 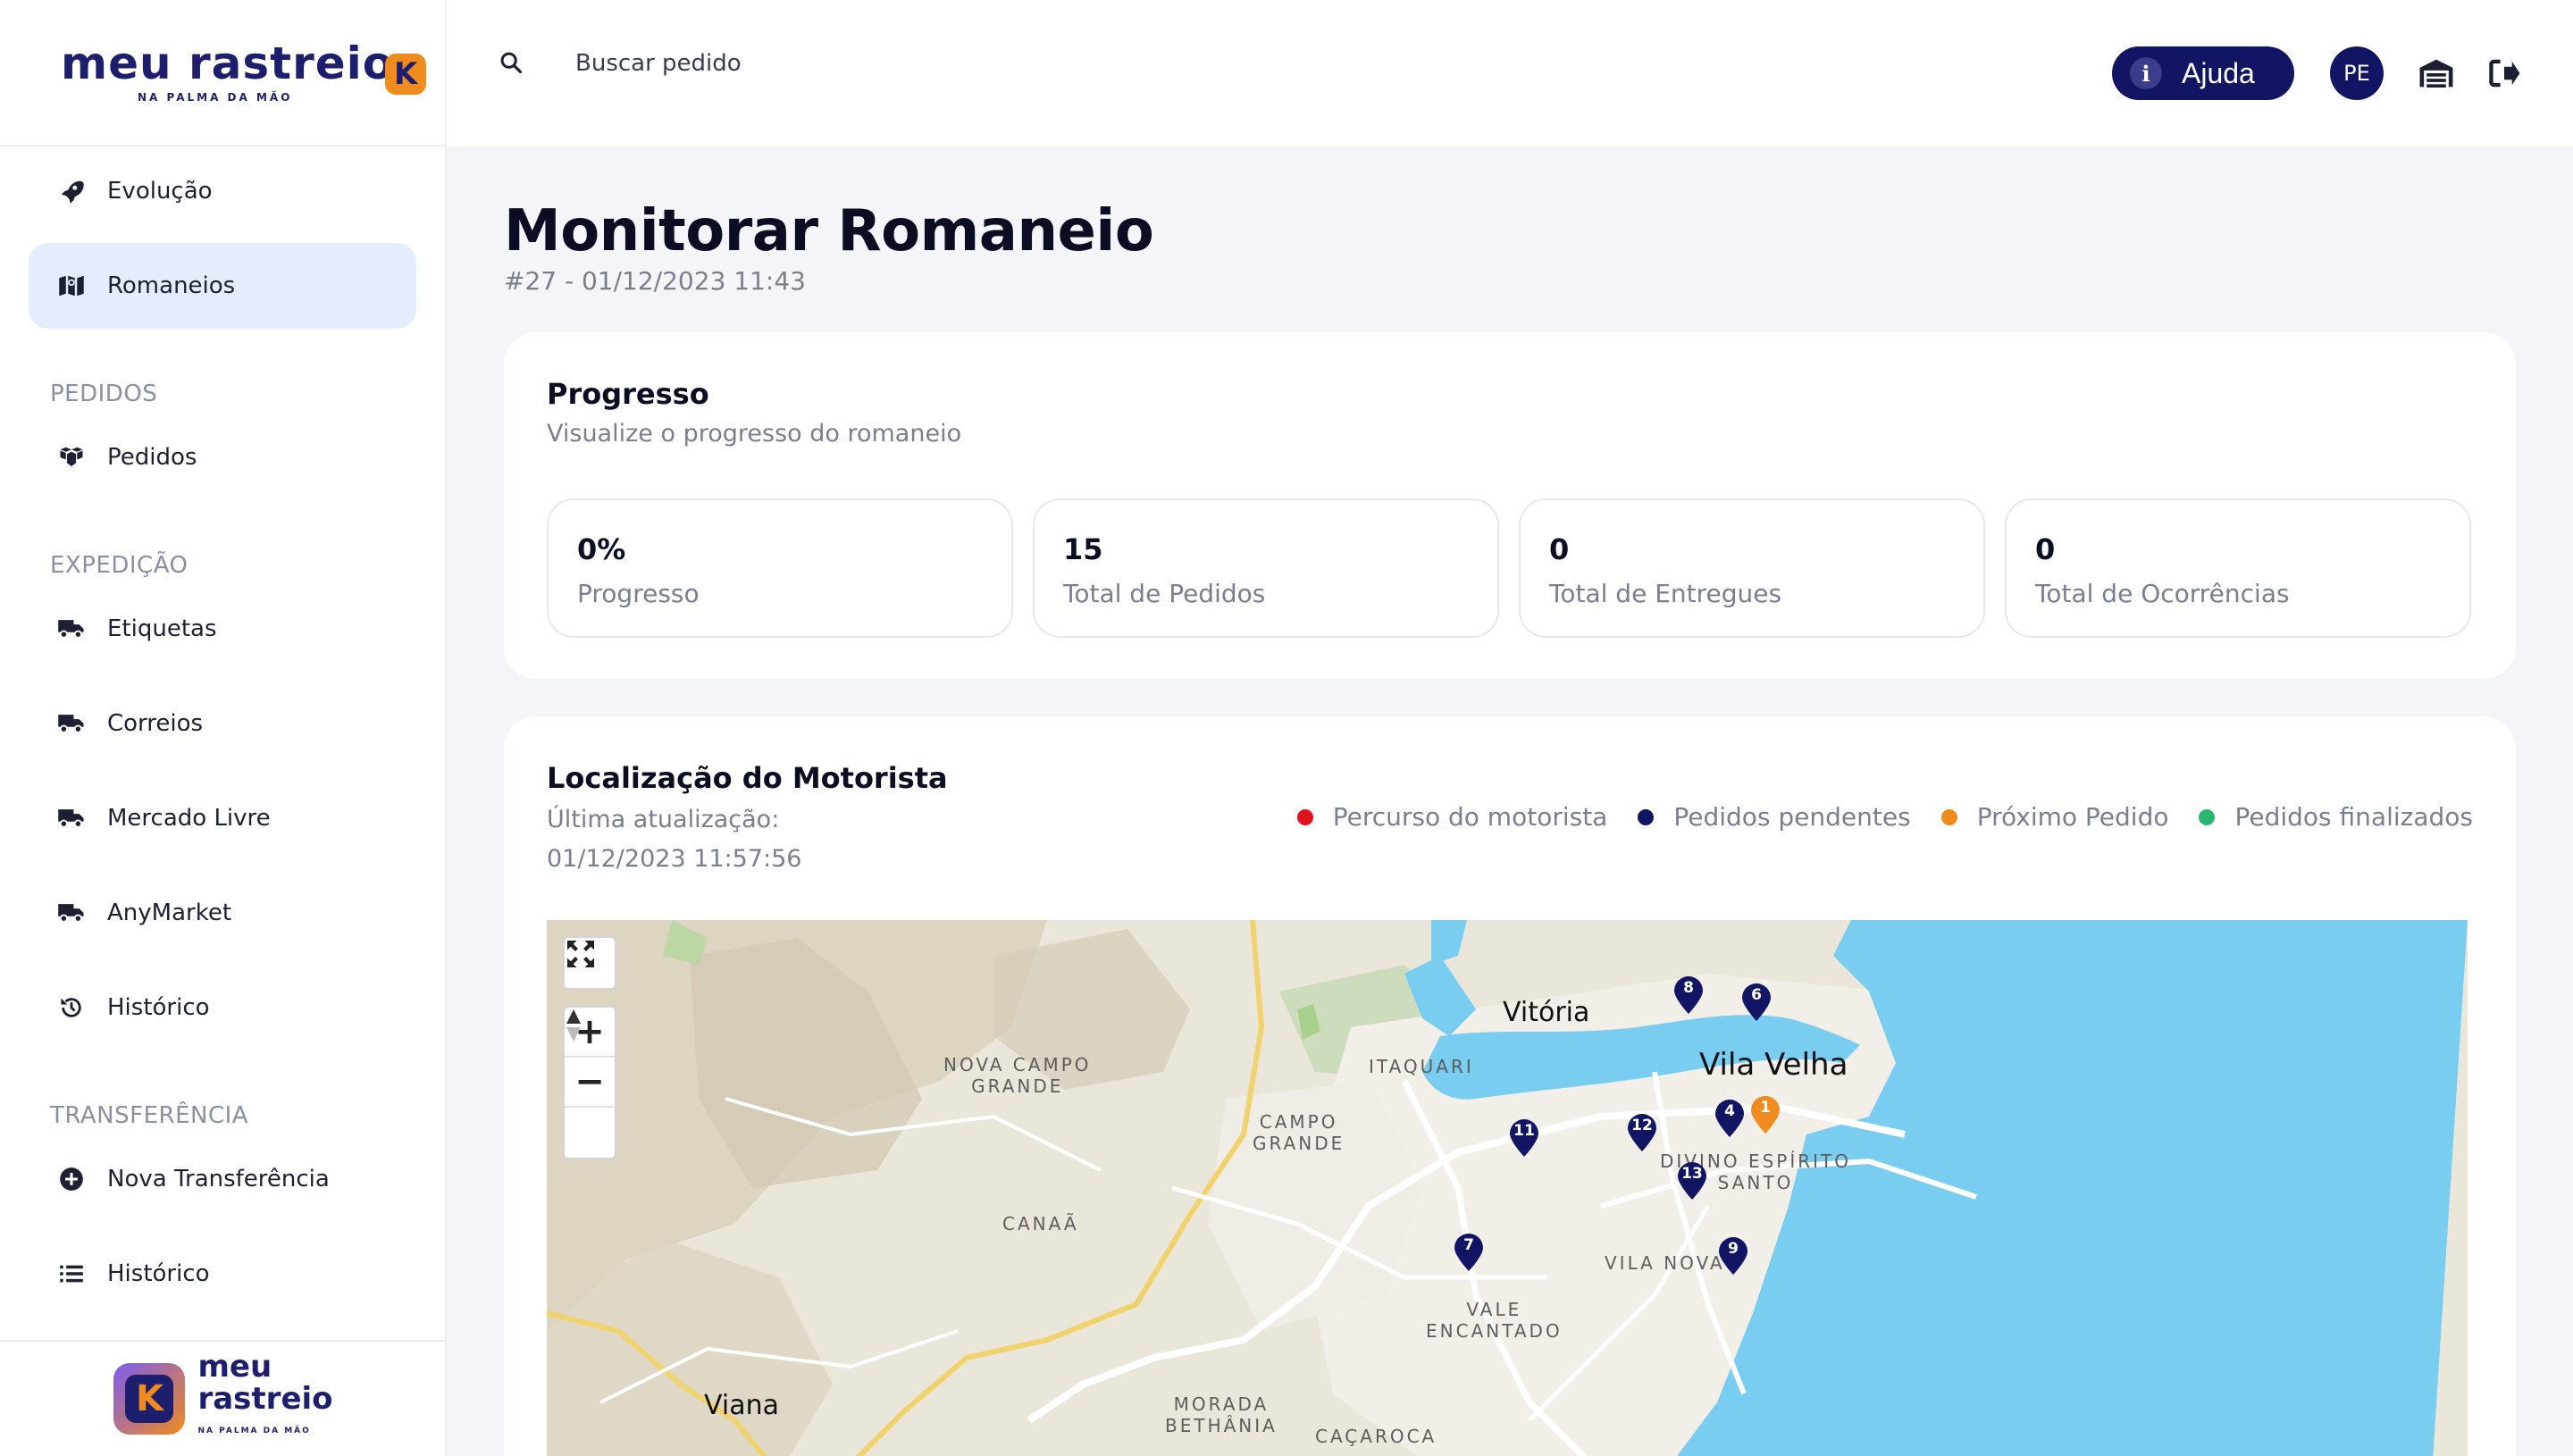 I want to click on bottom-logo-tagline: NA PALMA DA MÃO, so click(x=254, y=1431).